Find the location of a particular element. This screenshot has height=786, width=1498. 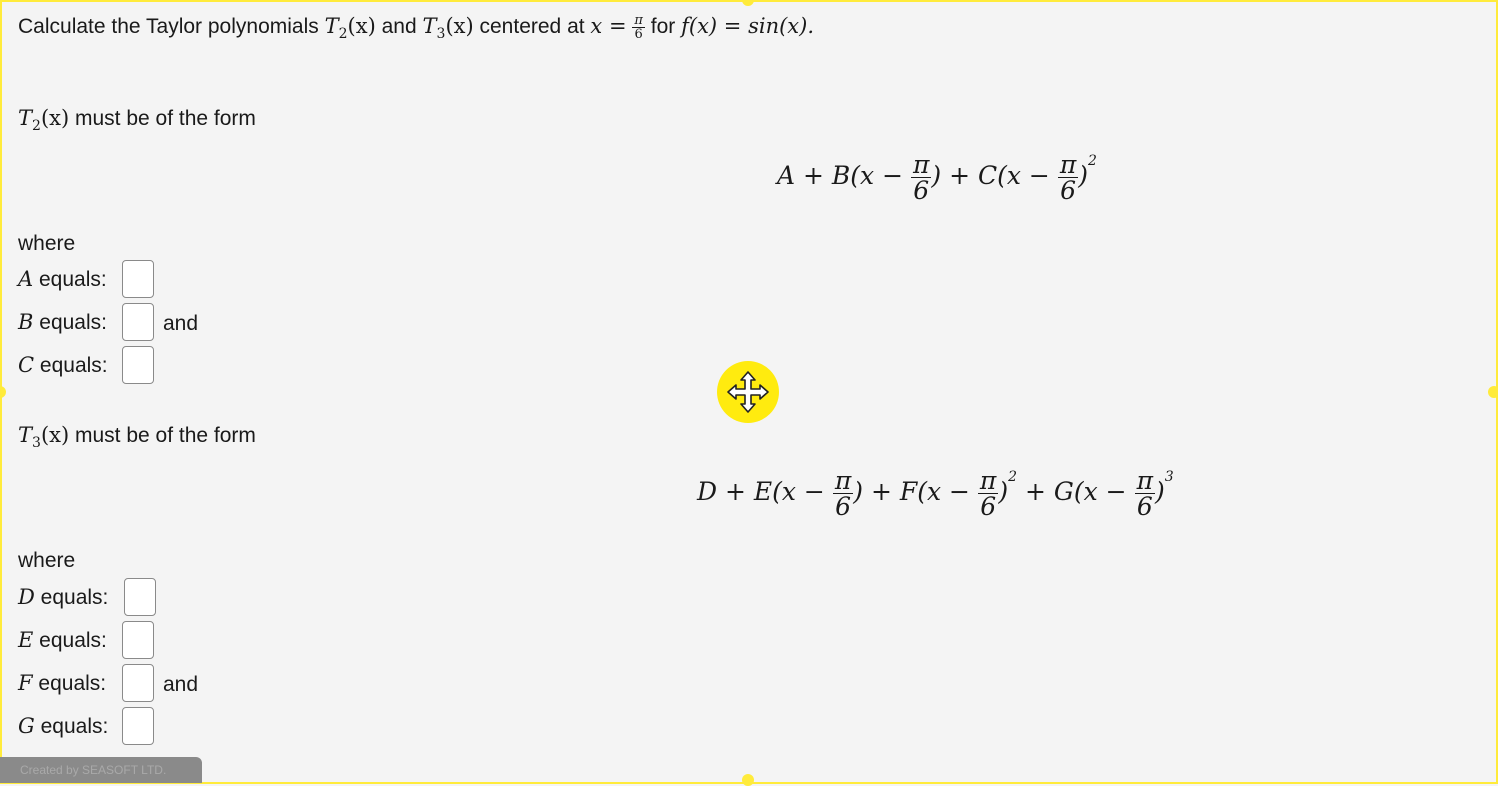

d-label: D equals: is located at coordinates (63, 597).